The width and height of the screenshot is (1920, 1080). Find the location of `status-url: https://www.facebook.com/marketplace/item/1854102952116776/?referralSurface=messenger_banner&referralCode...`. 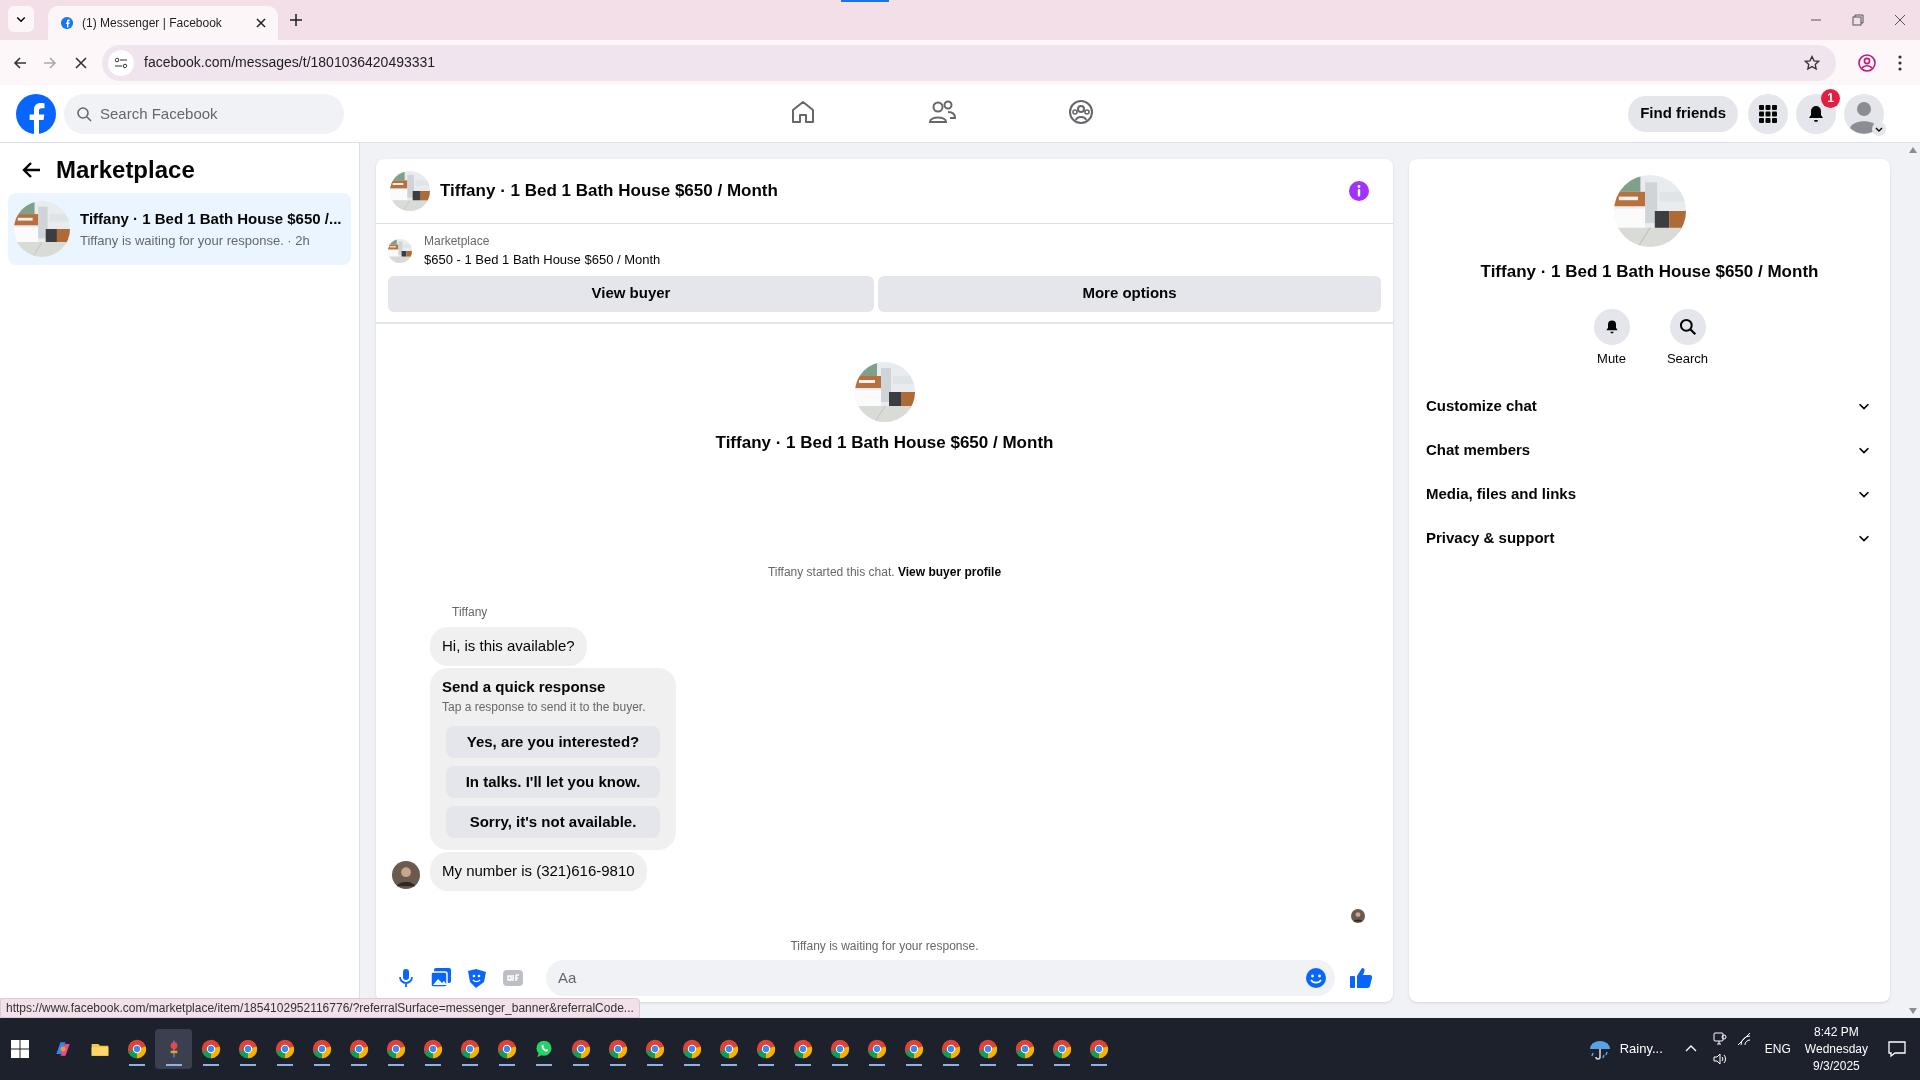

status-url: https://www.facebook.com/marketplace/item/1854102952116776/?referralSurface=messenger_banner&referralCode... is located at coordinates (320, 1008).